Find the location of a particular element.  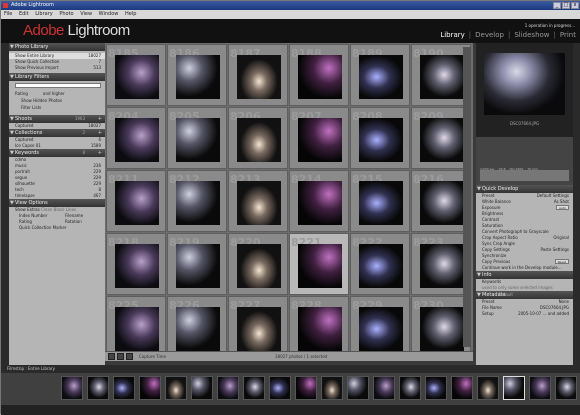

menu-photo: Photo is located at coordinates (66, 14).